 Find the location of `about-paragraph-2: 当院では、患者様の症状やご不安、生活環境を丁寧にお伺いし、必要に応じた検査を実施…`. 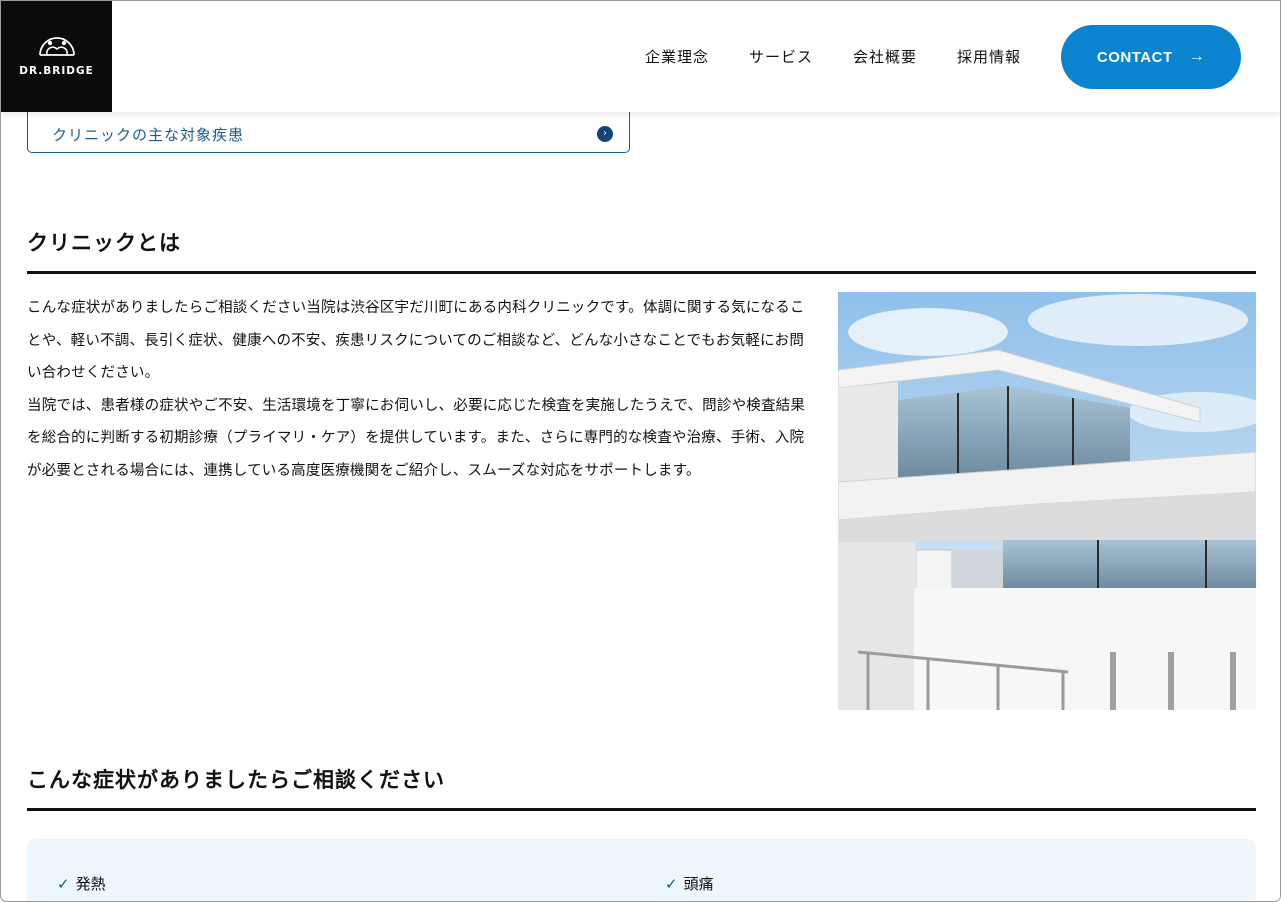

about-paragraph-2: 当院では、患者様の症状やご不安、生活環境を丁寧にお伺いし、必要に応じた検査を実施… is located at coordinates (416, 438).